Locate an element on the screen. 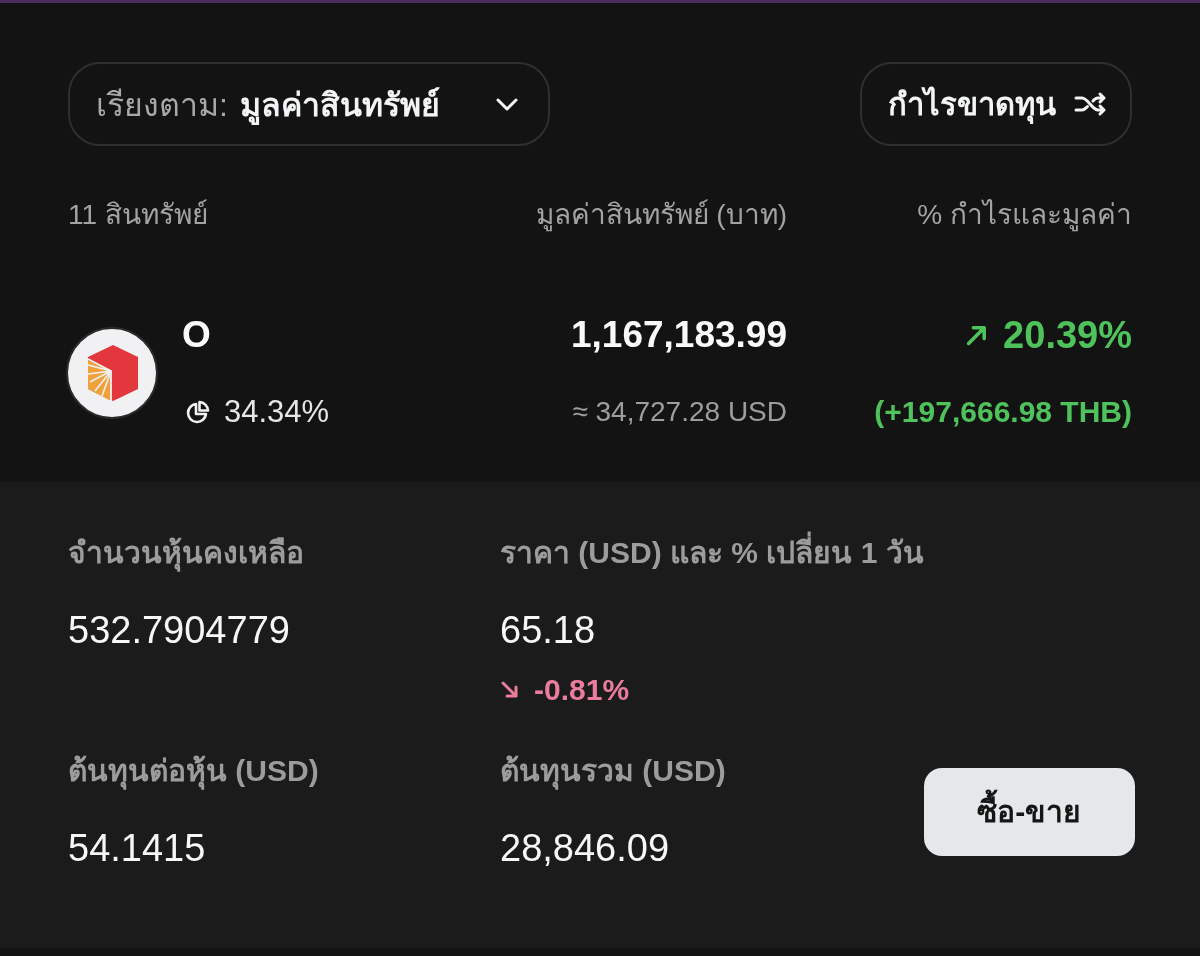  detail-label: ราคา (USD) และ % เปลี่ยน 1 วัน is located at coordinates (712, 553).